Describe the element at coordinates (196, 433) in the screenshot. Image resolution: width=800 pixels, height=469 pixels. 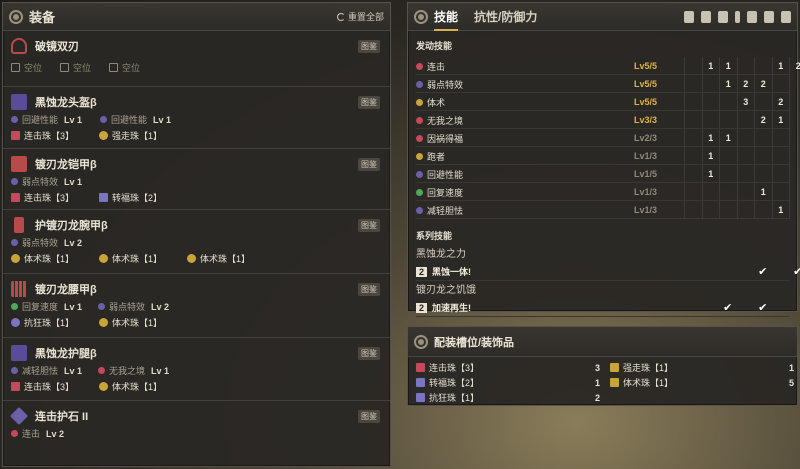
I see `skill-row: 连击 Lv 2` at that location.